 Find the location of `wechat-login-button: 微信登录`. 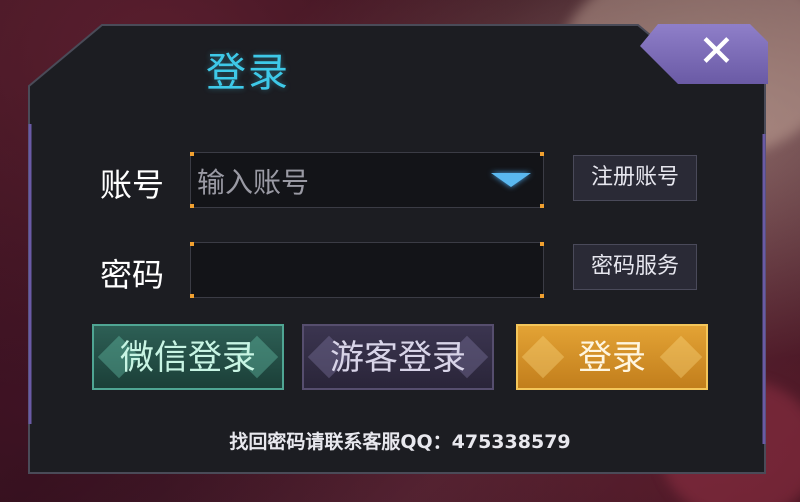

wechat-login-button: 微信登录 is located at coordinates (188, 357).